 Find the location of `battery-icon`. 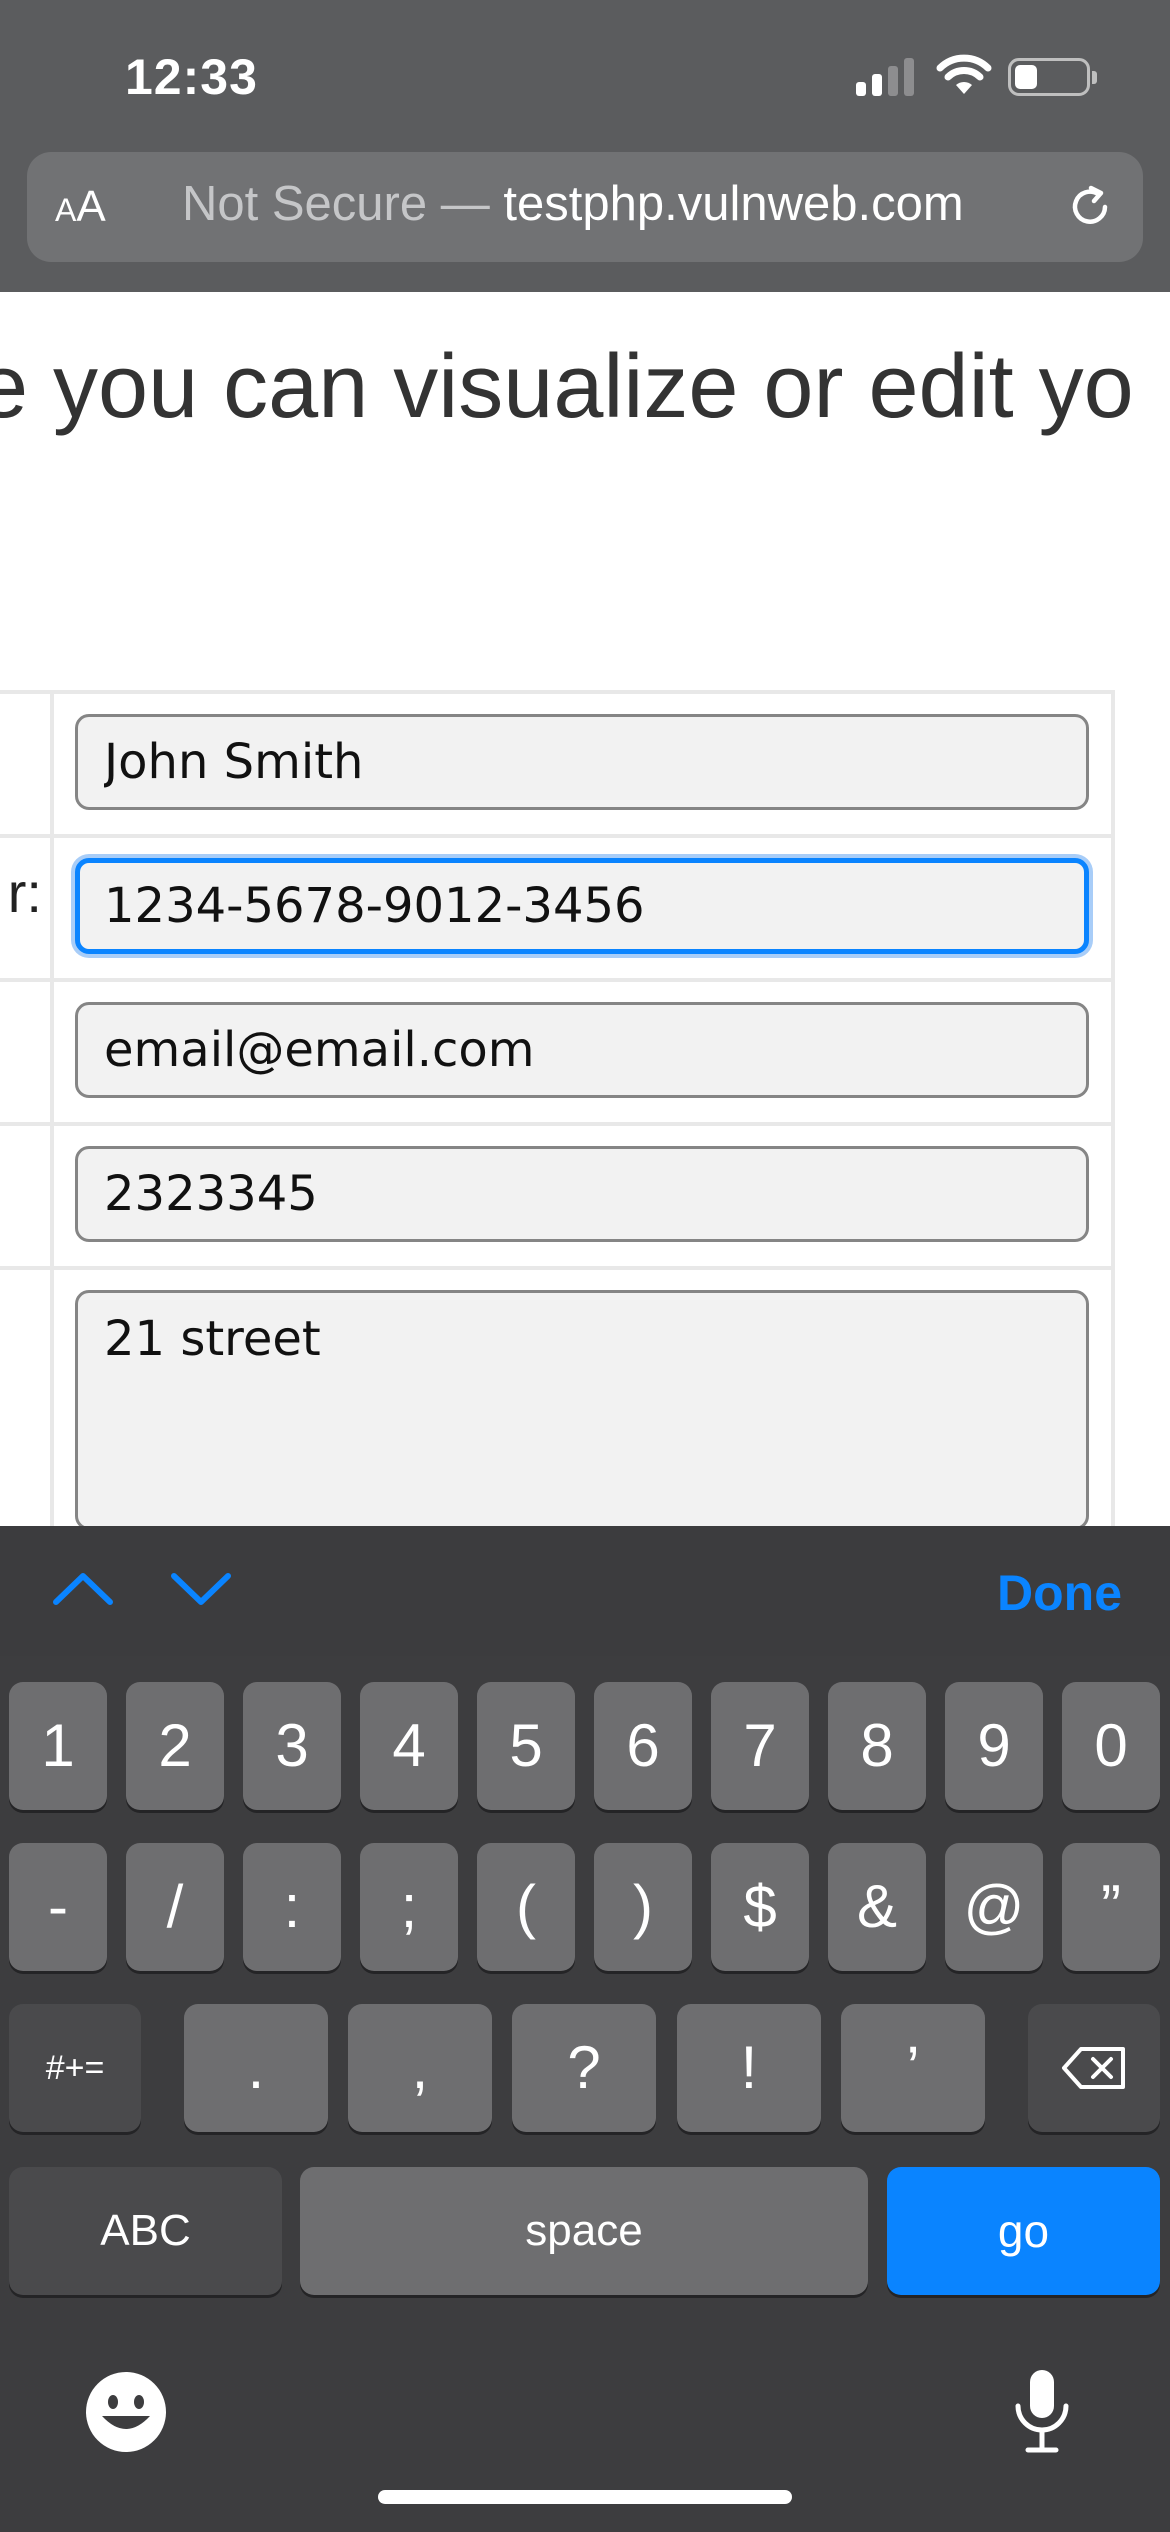

battery-icon is located at coordinates (1052, 77).